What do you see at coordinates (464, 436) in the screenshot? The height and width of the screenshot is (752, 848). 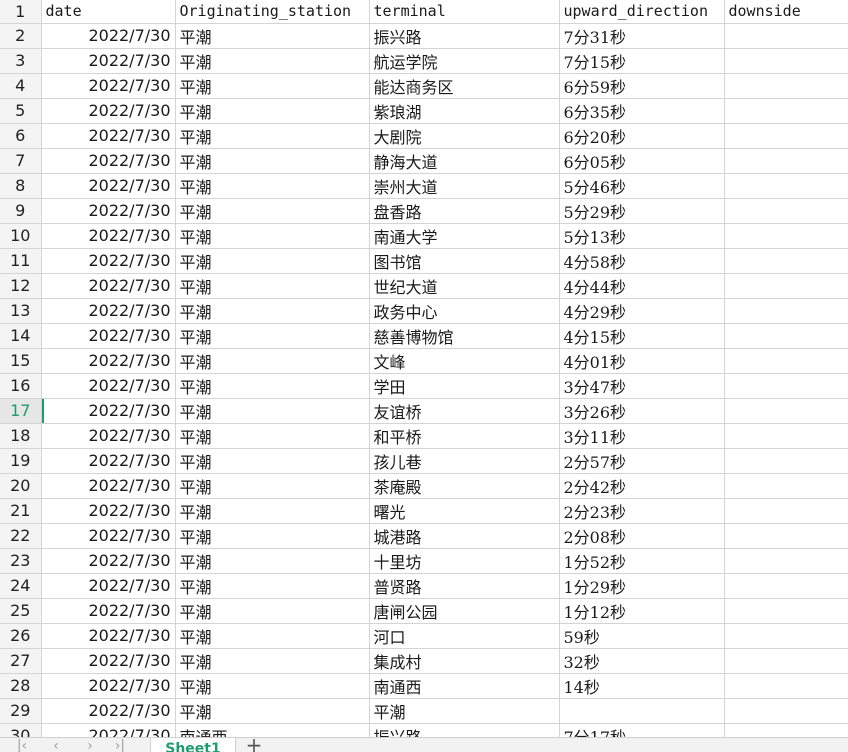 I see `cell-terminal: 和平桥` at bounding box center [464, 436].